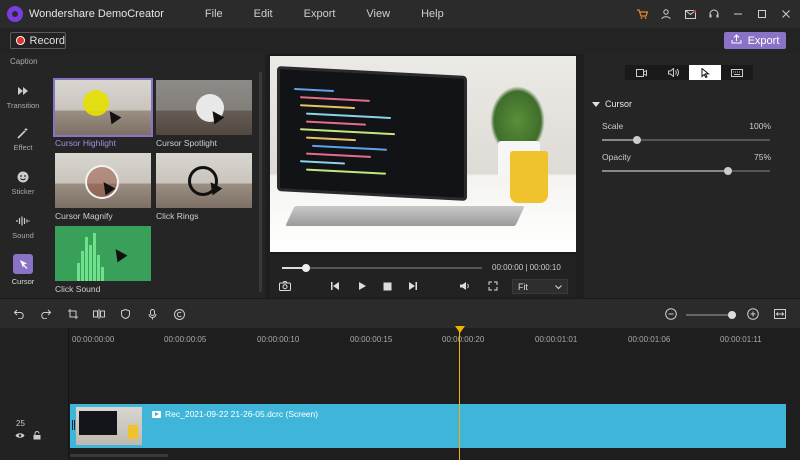 The width and height of the screenshot is (800, 460). Describe the element at coordinates (732, 315) in the screenshot. I see `zoom-slider-knob` at that location.